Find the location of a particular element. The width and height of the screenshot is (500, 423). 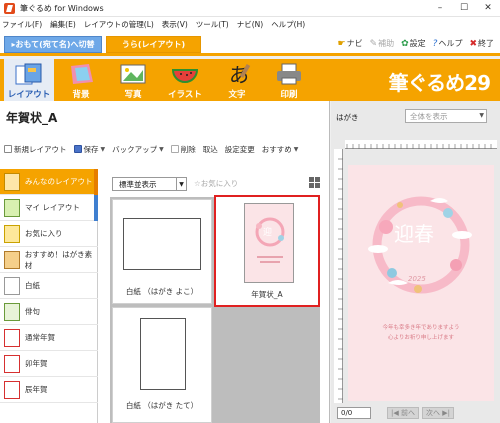

menu-help: ヘルプ(H) is located at coordinates (288, 24).